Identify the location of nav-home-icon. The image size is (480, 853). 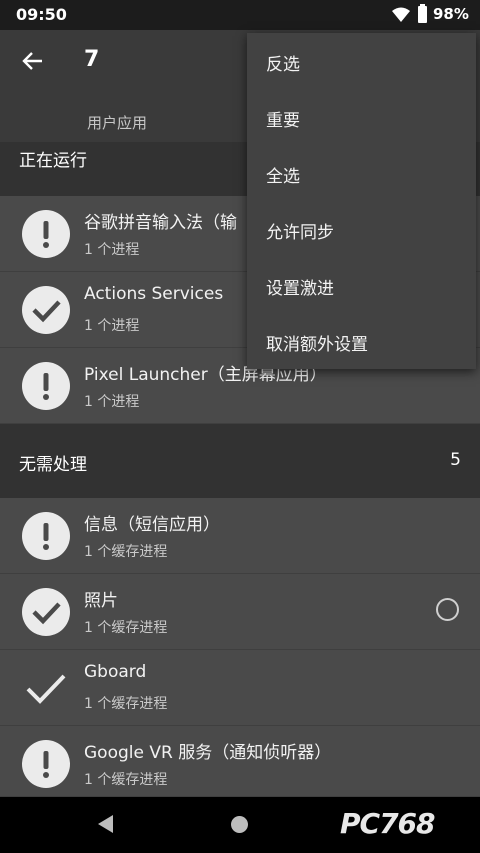
(239, 824).